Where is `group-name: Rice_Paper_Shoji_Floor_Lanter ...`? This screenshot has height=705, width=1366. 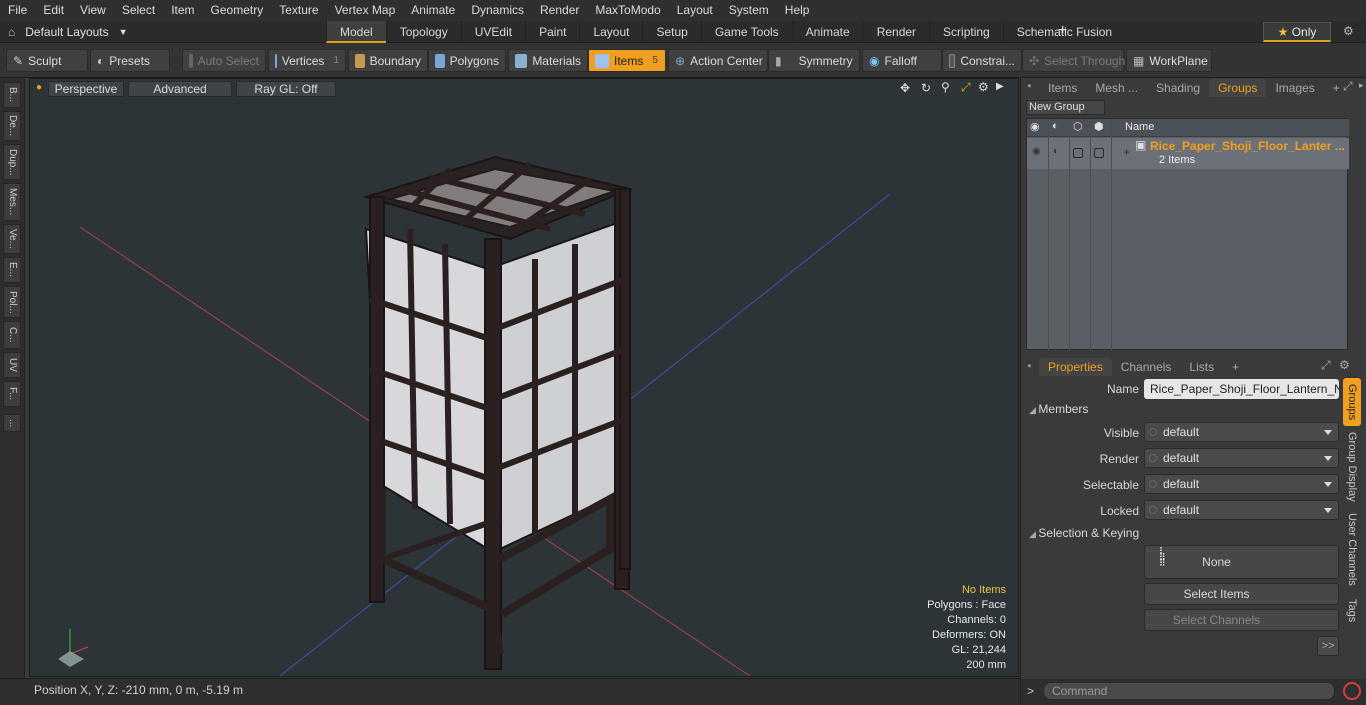 group-name: Rice_Paper_Shoji_Floor_Lanter ... is located at coordinates (1247, 146).